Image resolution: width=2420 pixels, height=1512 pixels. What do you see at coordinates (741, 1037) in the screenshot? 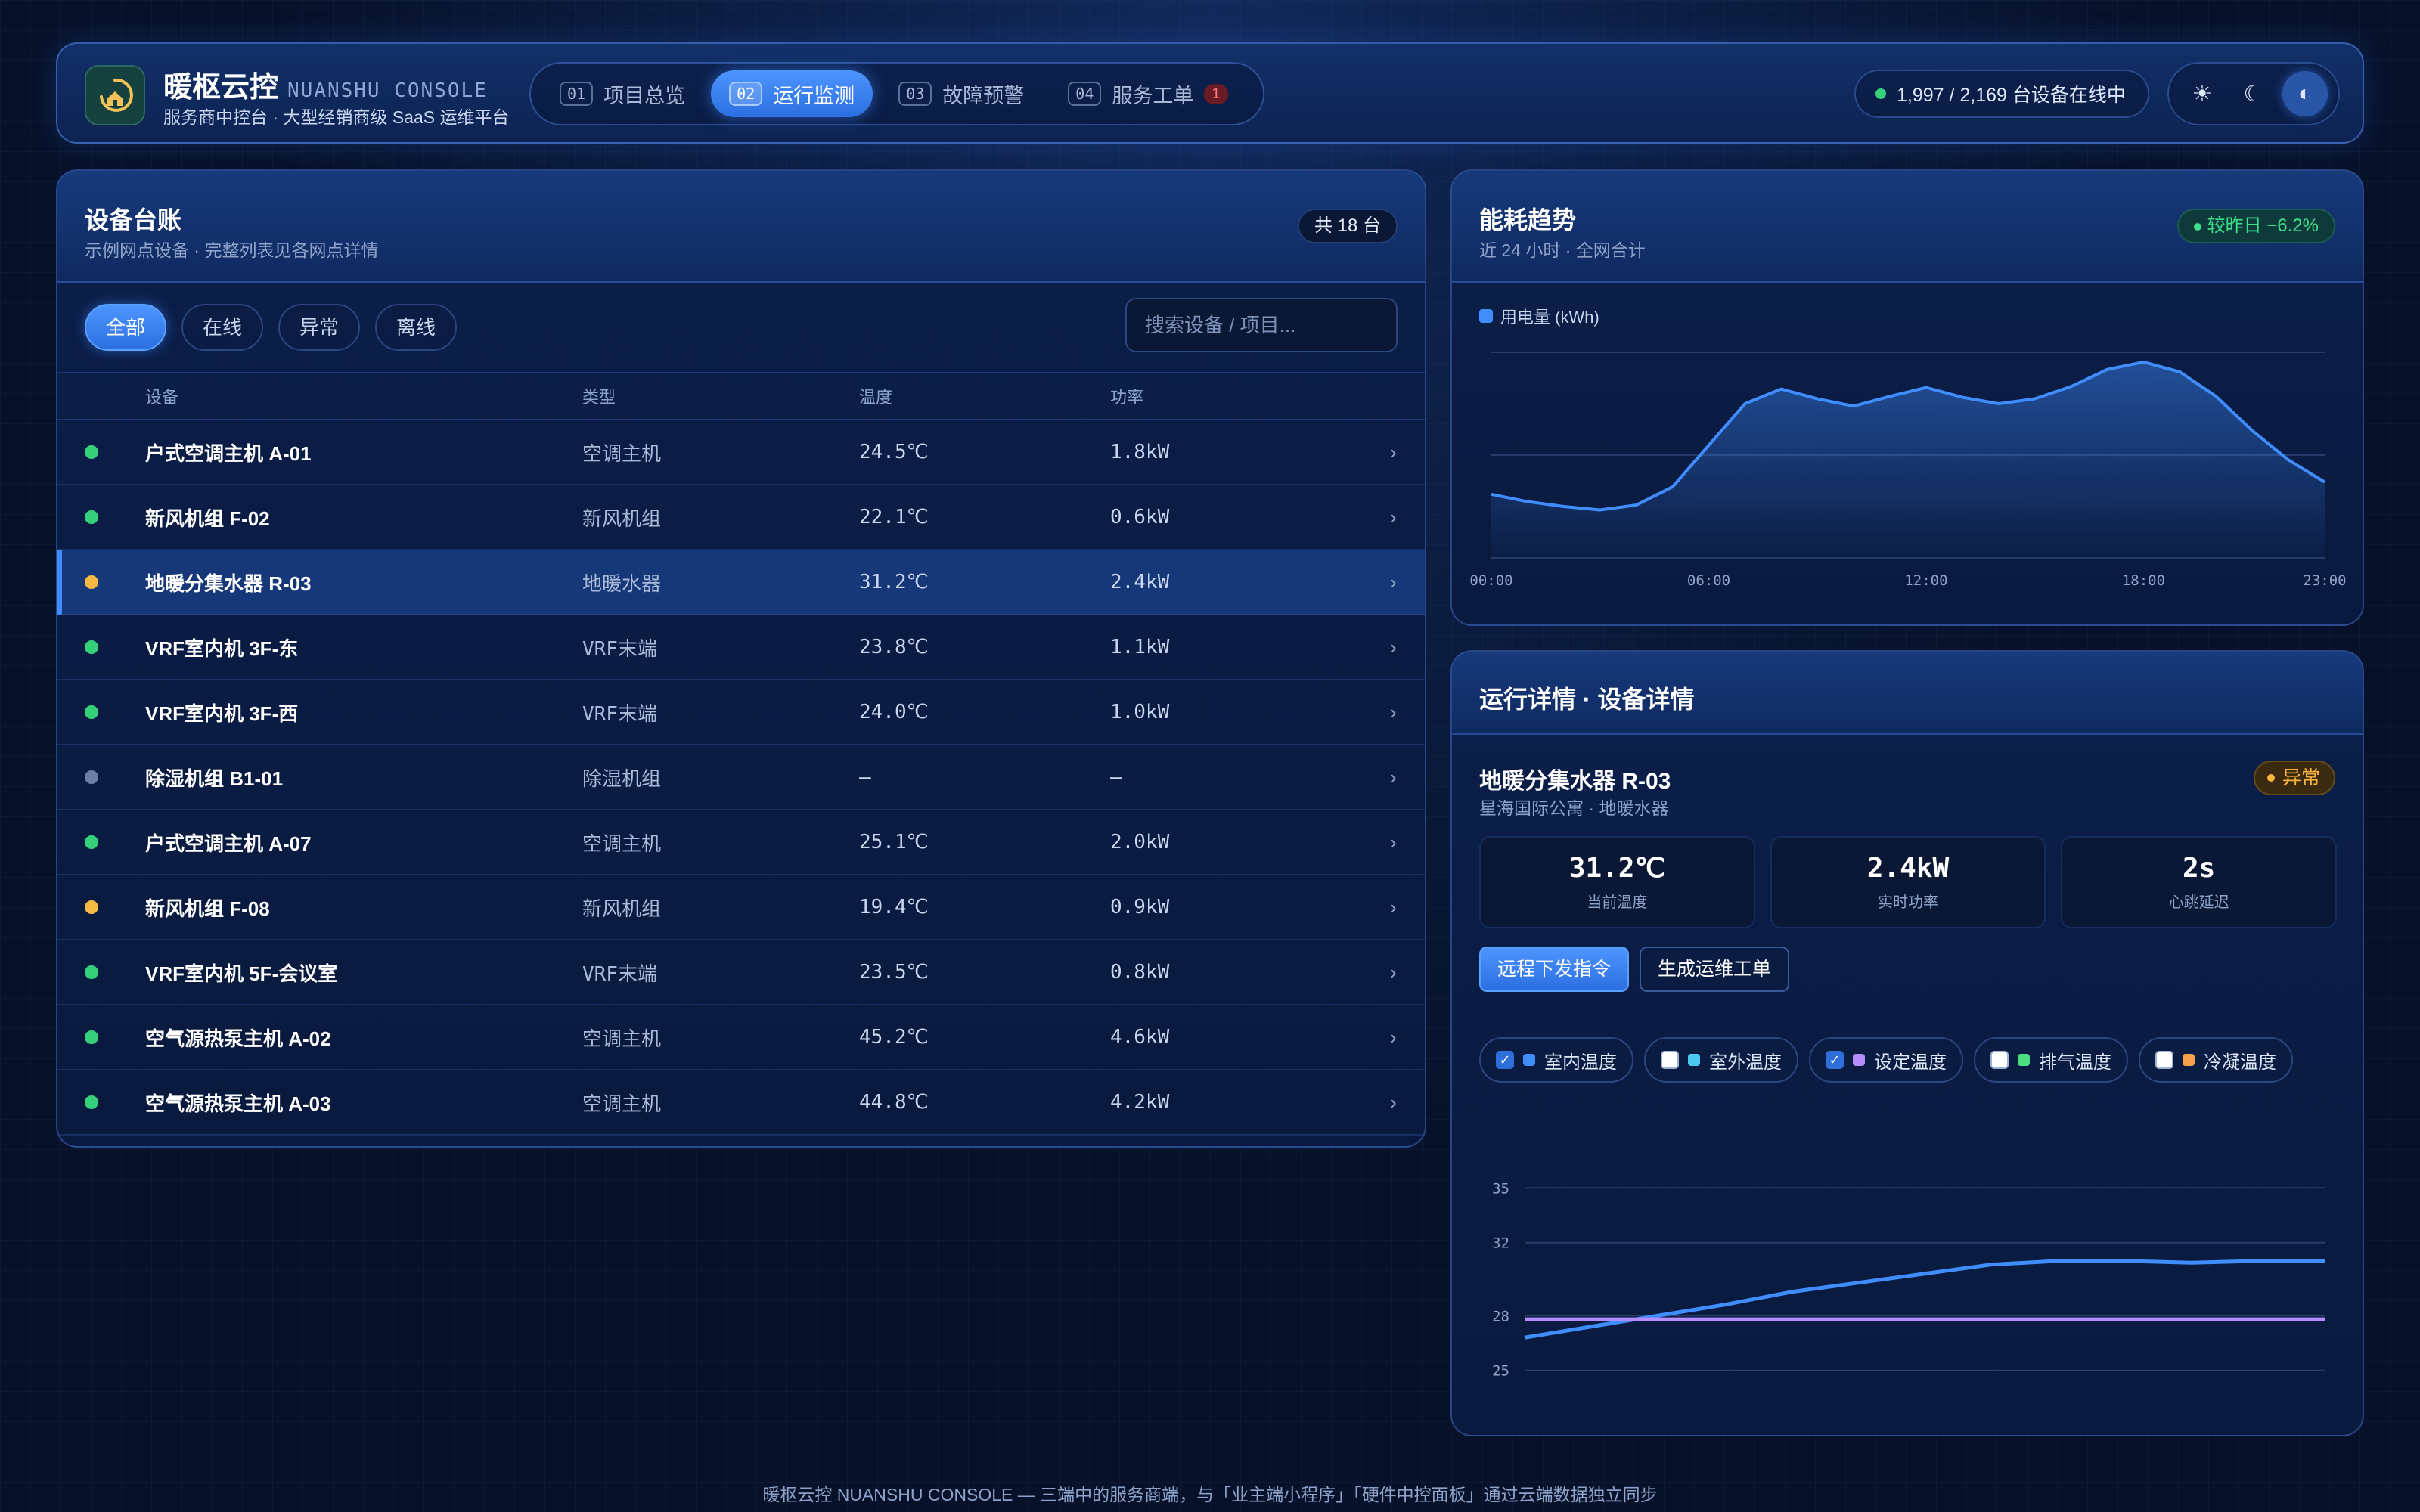
I see `table-row: 空气源热泵主机 A-02 空调主机 45.2℃ 4.6kW ›` at bounding box center [741, 1037].